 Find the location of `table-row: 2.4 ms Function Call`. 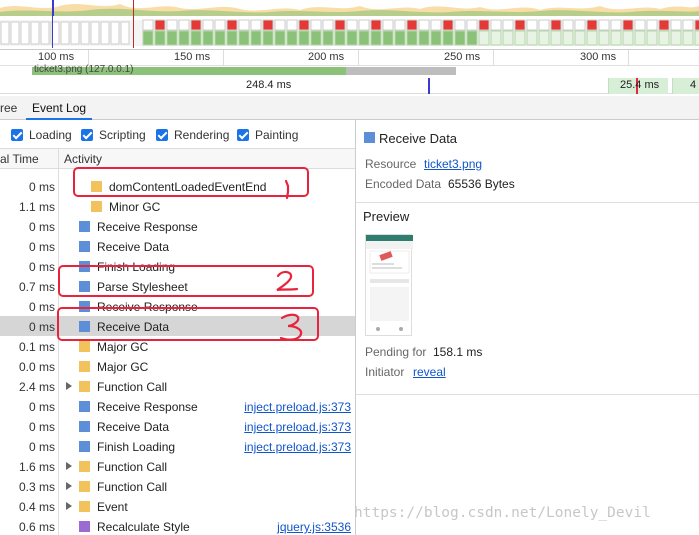

table-row: 2.4 ms Function Call is located at coordinates (177, 386).